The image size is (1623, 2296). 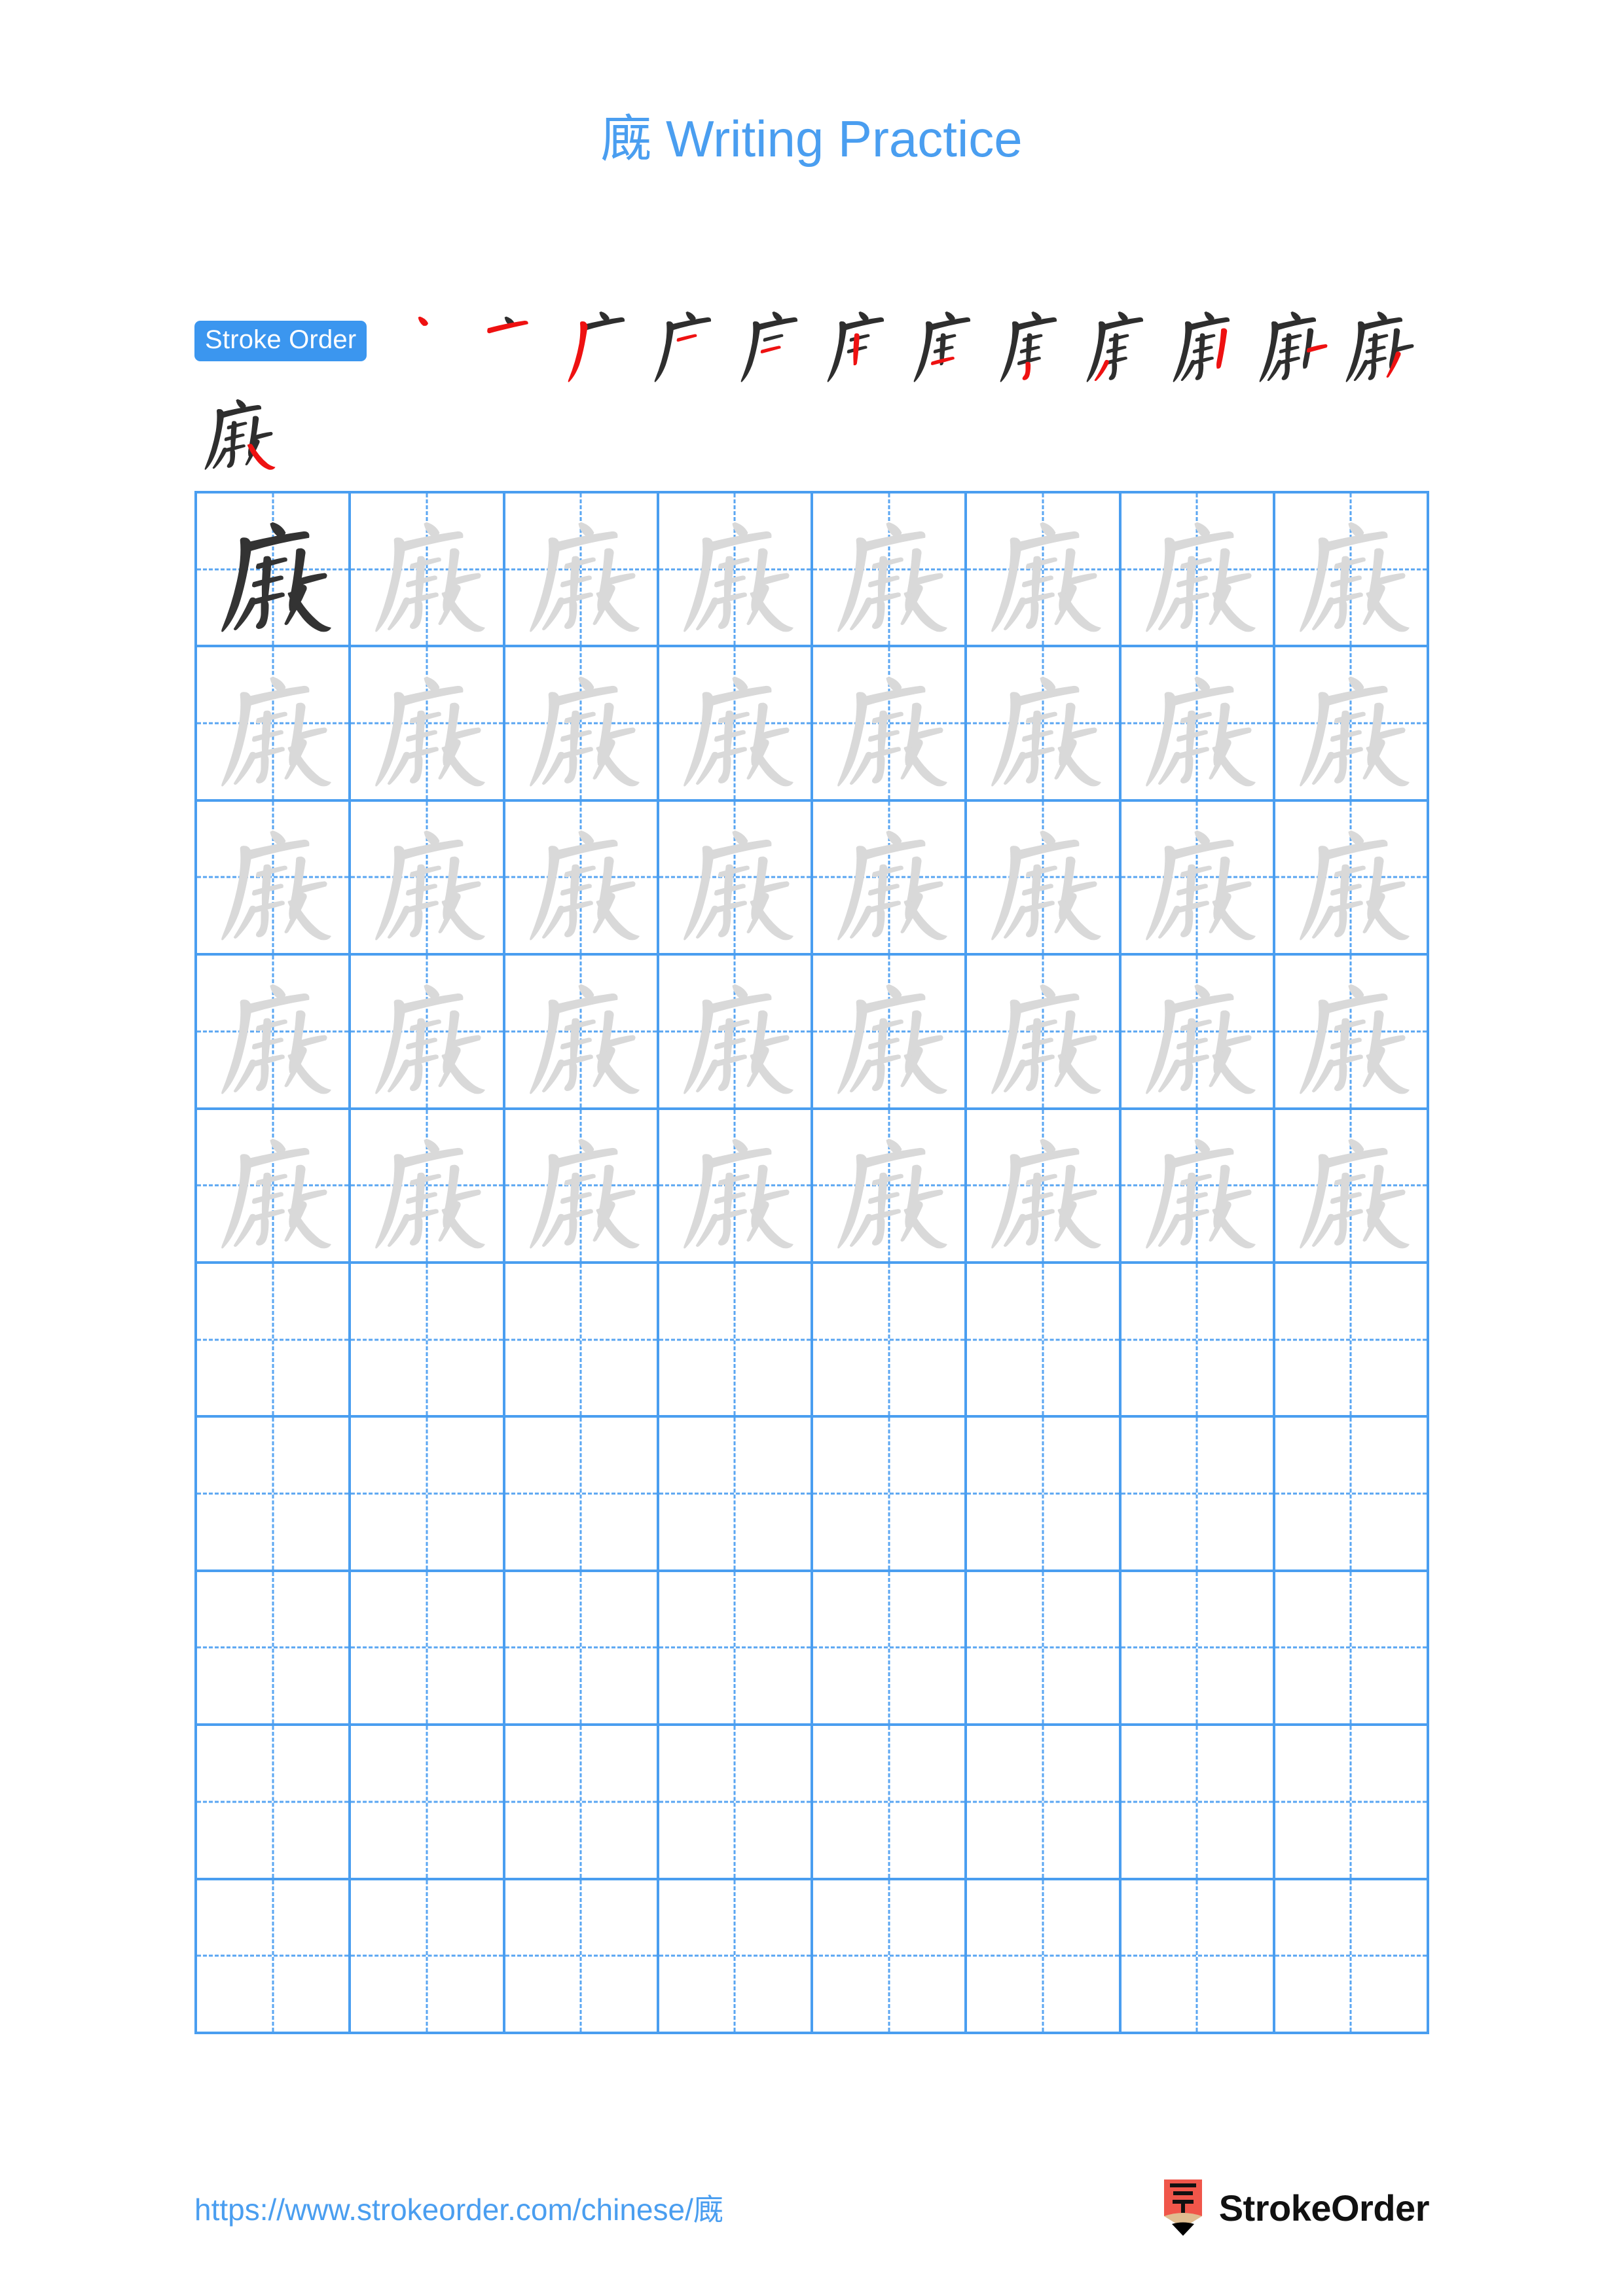 What do you see at coordinates (811, 385) in the screenshot?
I see `stroke-order-section: Stroke Order` at bounding box center [811, 385].